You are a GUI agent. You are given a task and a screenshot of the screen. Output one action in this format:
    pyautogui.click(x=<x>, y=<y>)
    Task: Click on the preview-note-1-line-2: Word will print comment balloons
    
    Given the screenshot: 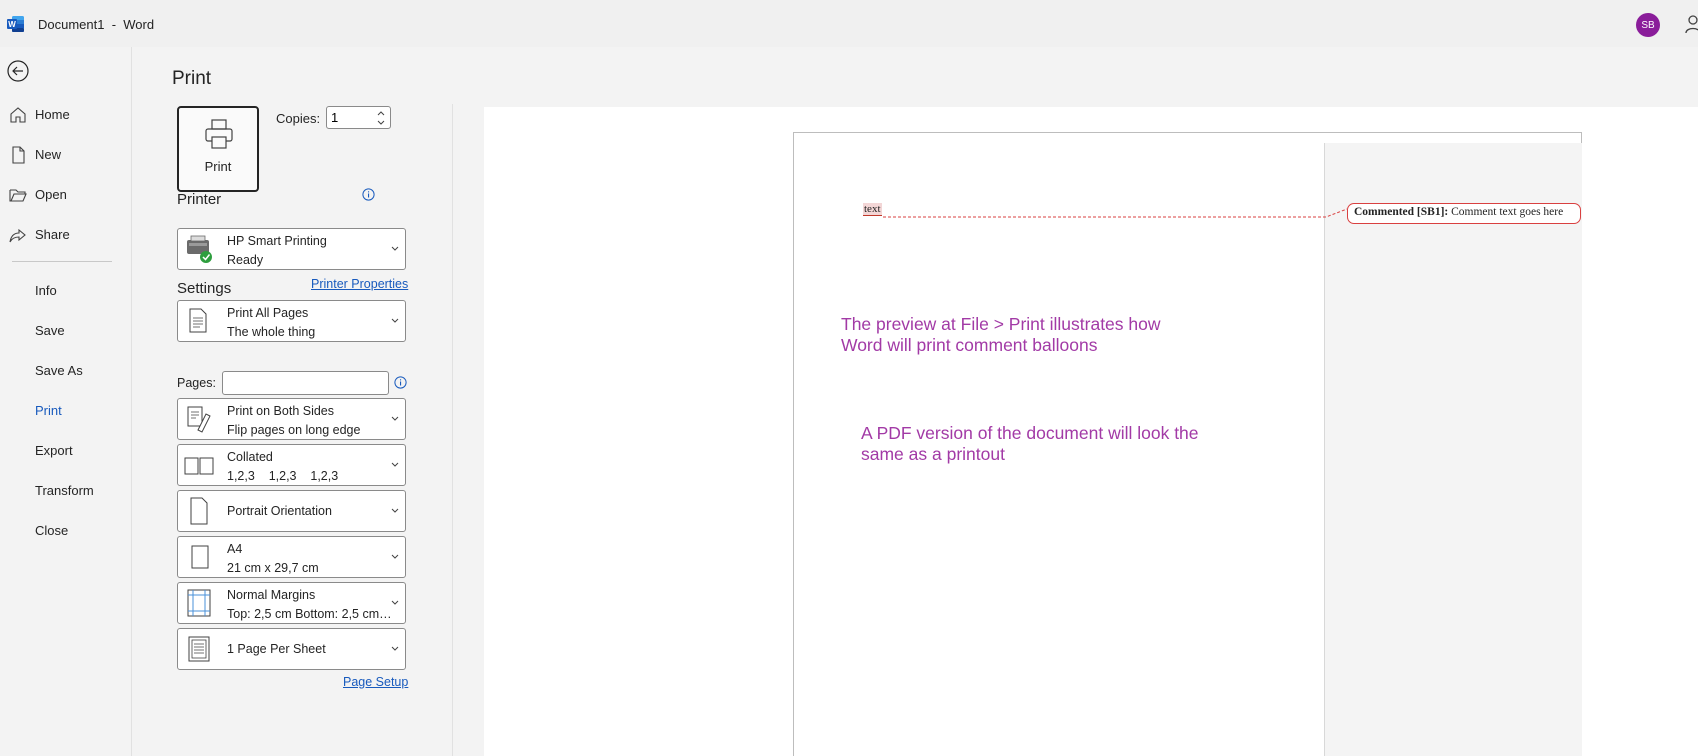 What is the action you would take?
    pyautogui.click(x=969, y=345)
    